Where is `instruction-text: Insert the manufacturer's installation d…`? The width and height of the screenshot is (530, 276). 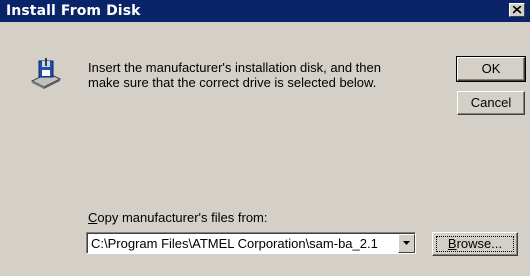
instruction-text: Insert the manufacturer's installation d… is located at coordinates (248, 75).